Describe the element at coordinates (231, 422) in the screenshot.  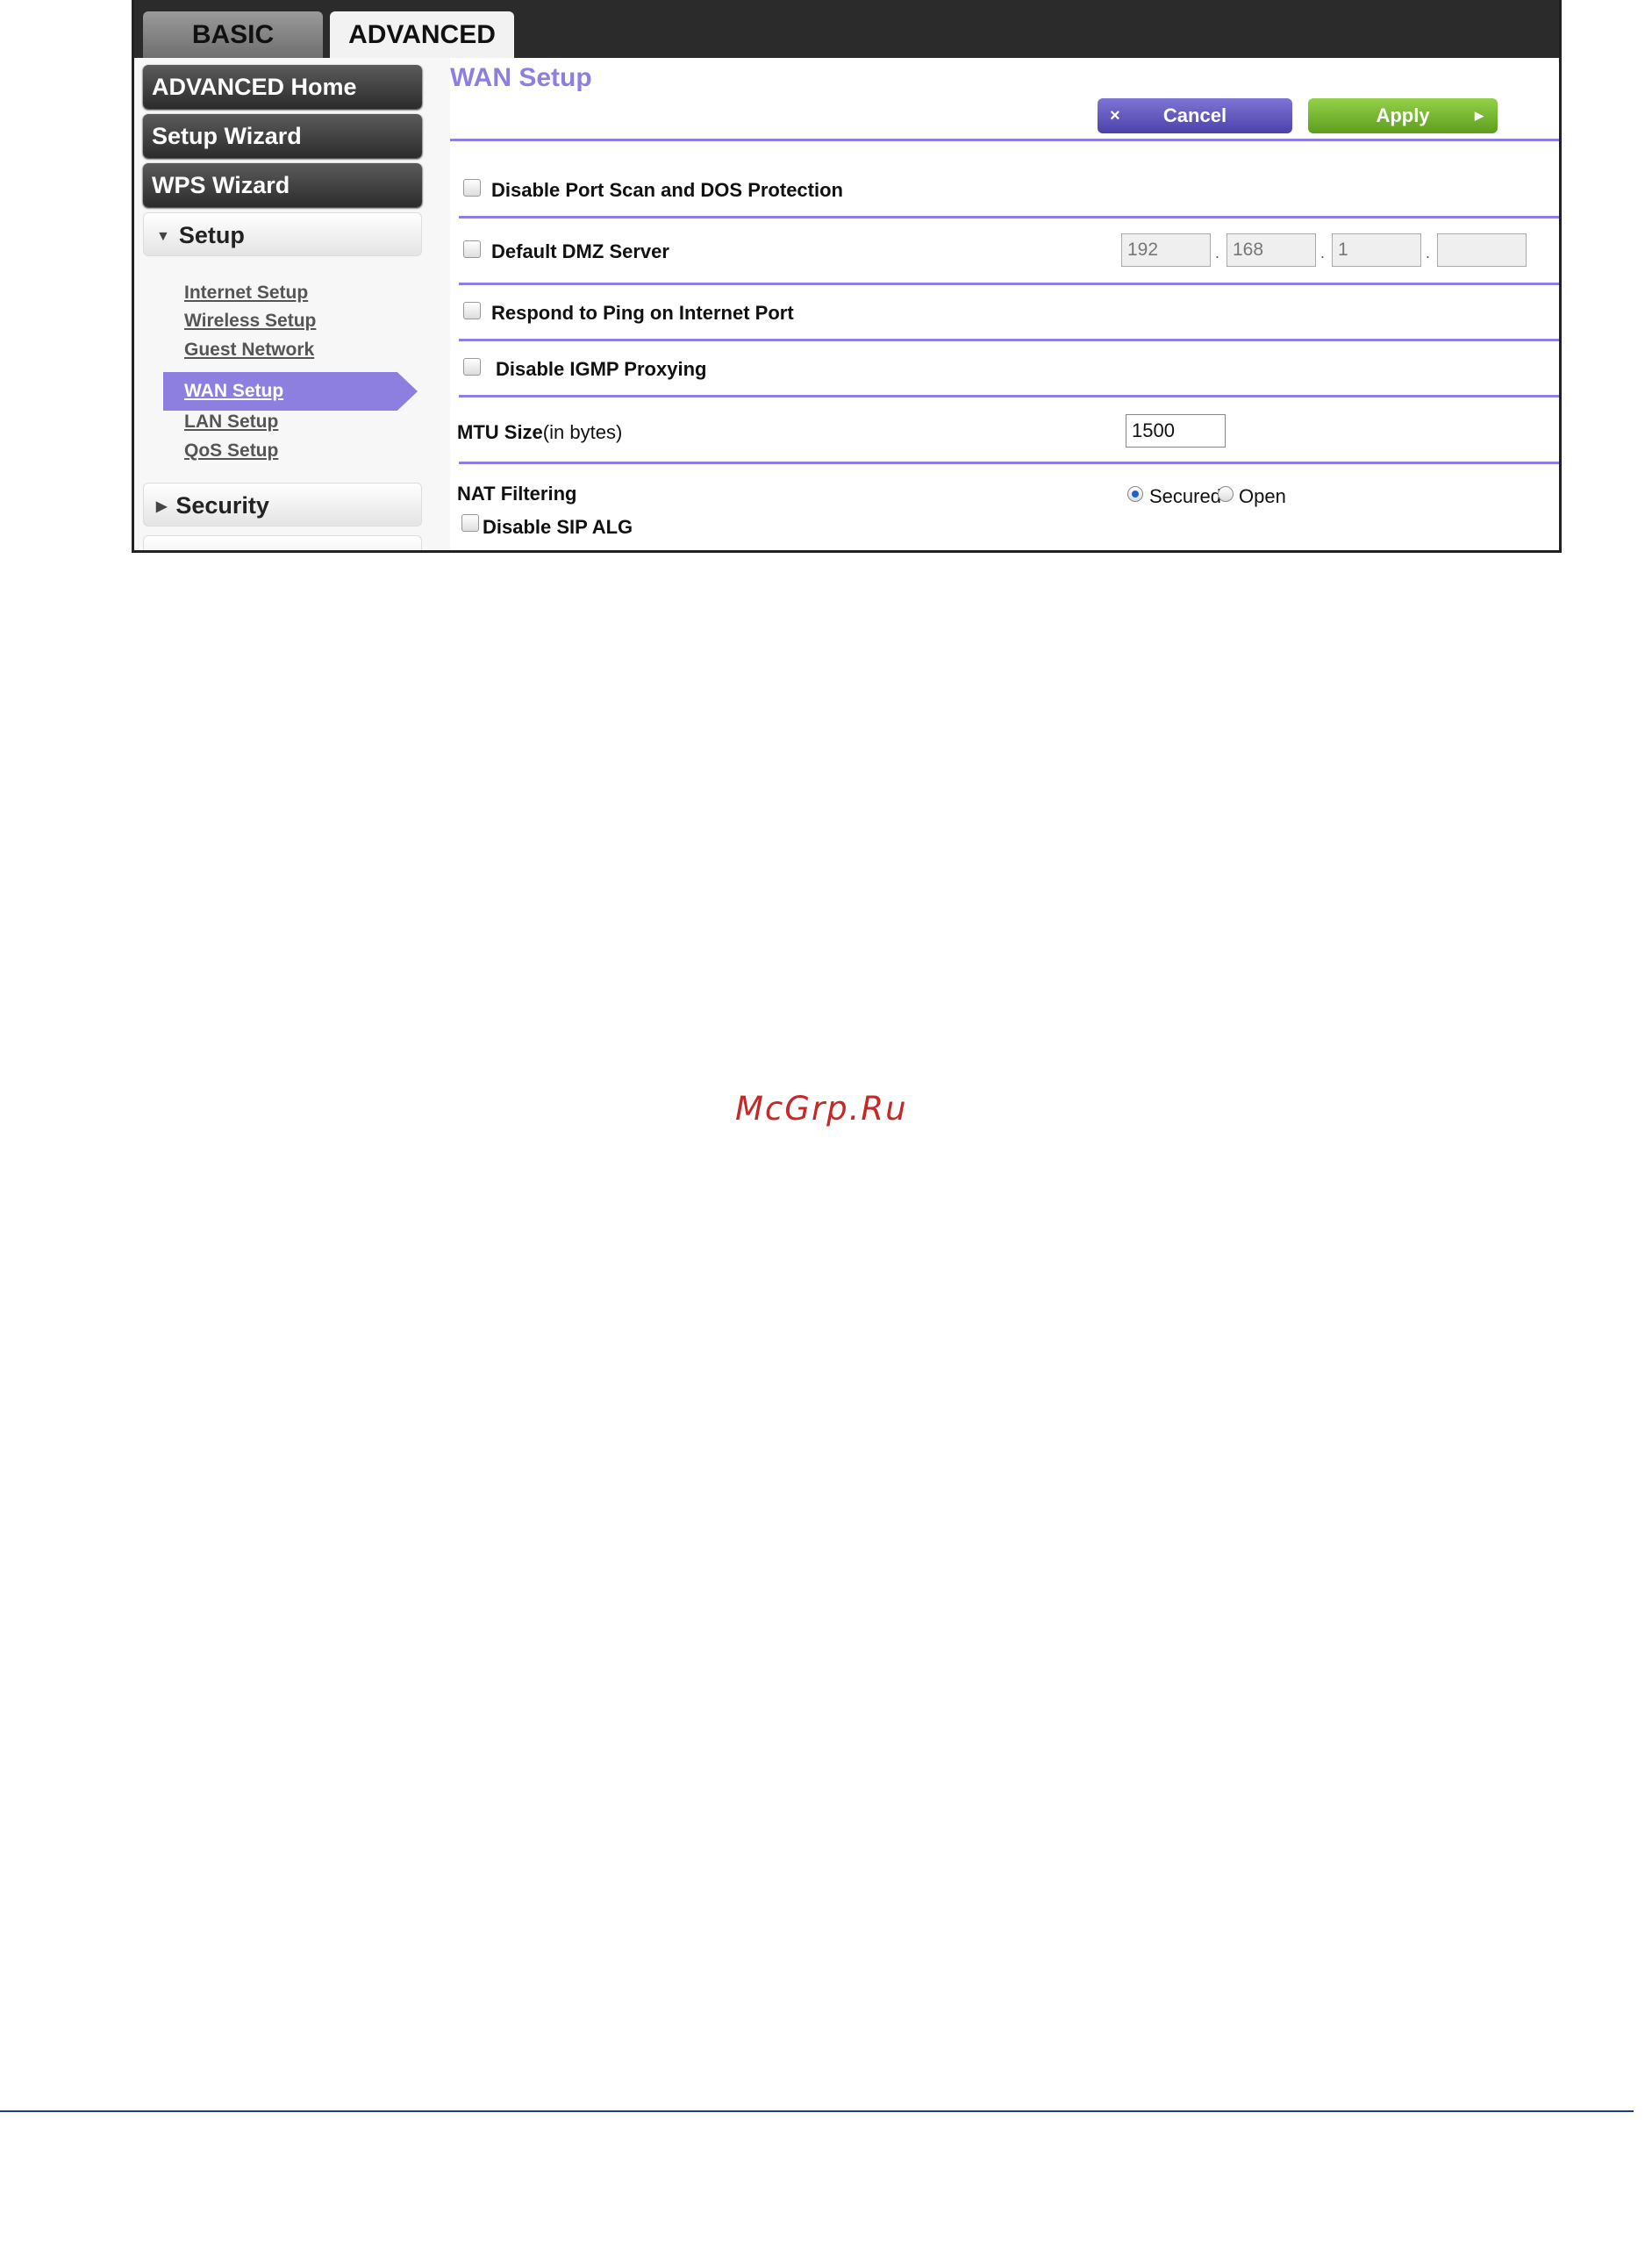
I see `sidebar-item-lan-setup: LAN Setup` at that location.